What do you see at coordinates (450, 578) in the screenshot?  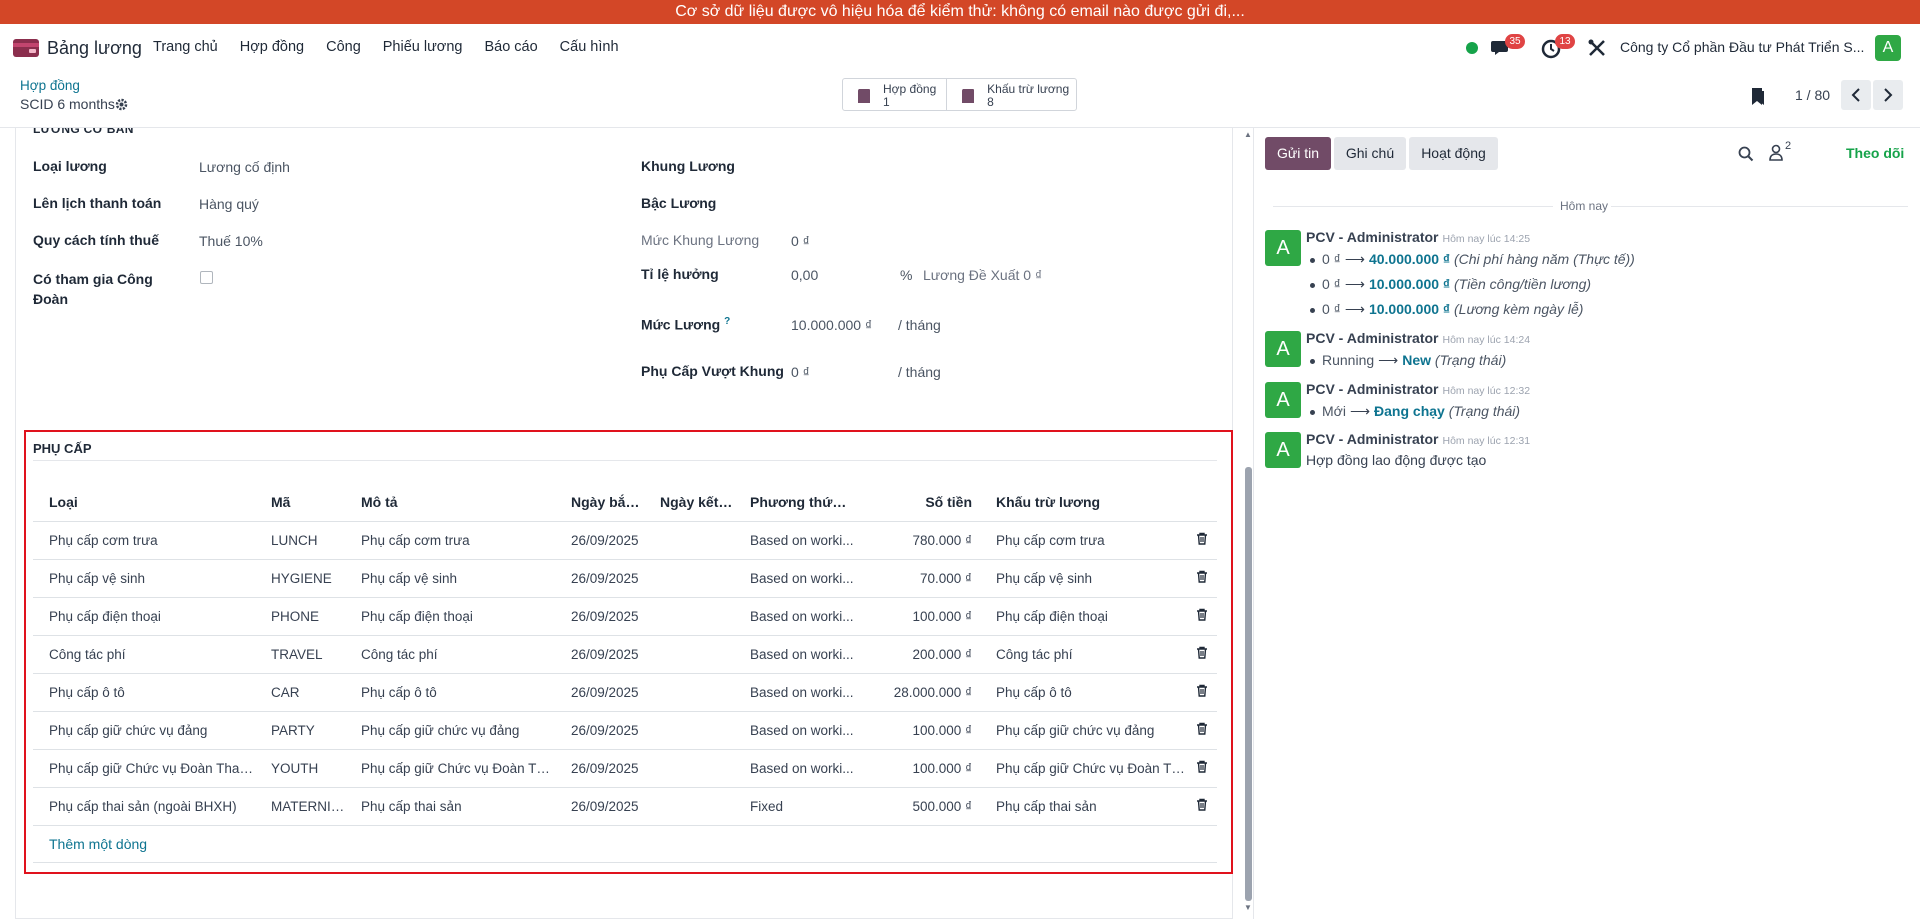 I see `cell-description: Phụ cấp vệ sinh` at bounding box center [450, 578].